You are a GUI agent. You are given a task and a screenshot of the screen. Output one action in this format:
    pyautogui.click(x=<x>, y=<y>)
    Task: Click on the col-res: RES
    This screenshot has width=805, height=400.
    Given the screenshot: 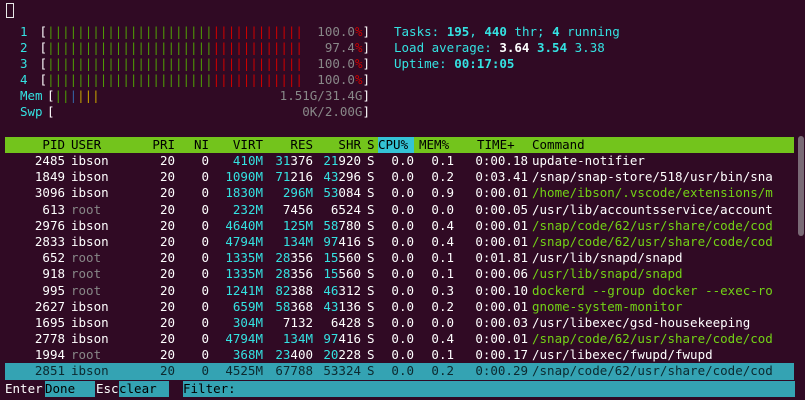 What is the action you would take?
    pyautogui.click(x=289, y=145)
    